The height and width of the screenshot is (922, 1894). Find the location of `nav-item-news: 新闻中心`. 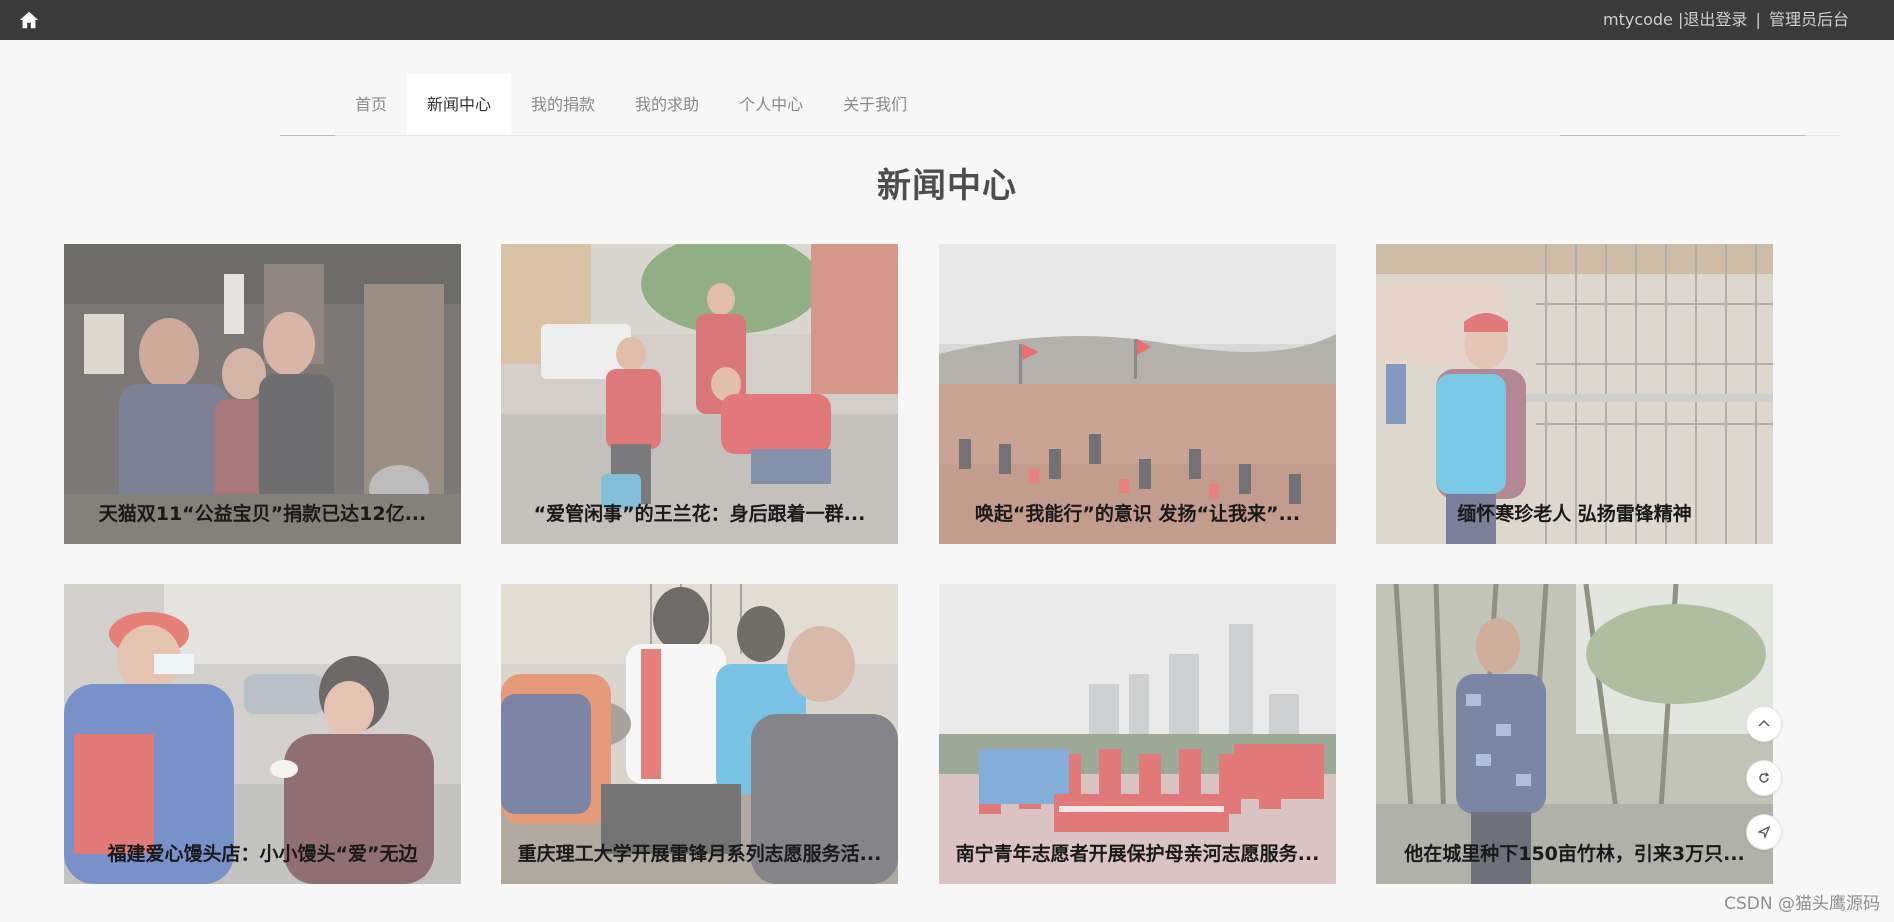

nav-item-news: 新闻中心 is located at coordinates (459, 104).